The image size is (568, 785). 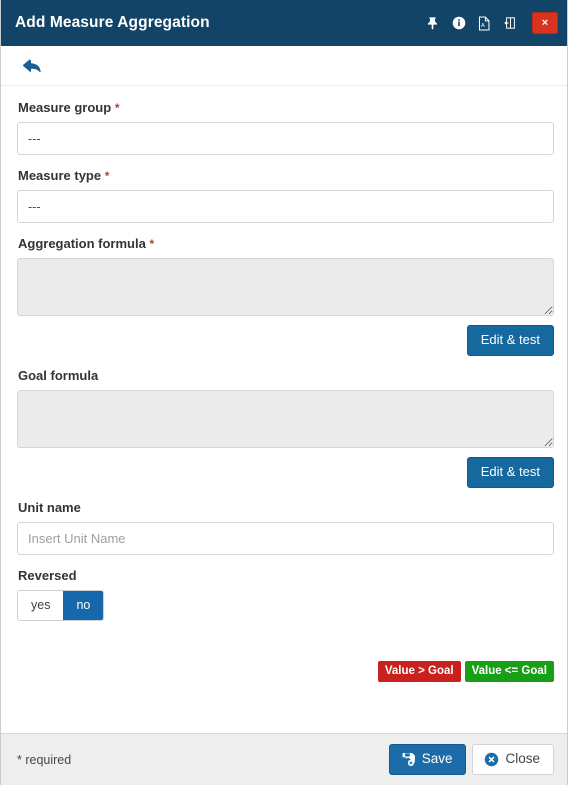 I want to click on footer-actions: Save Close, so click(x=471, y=759).